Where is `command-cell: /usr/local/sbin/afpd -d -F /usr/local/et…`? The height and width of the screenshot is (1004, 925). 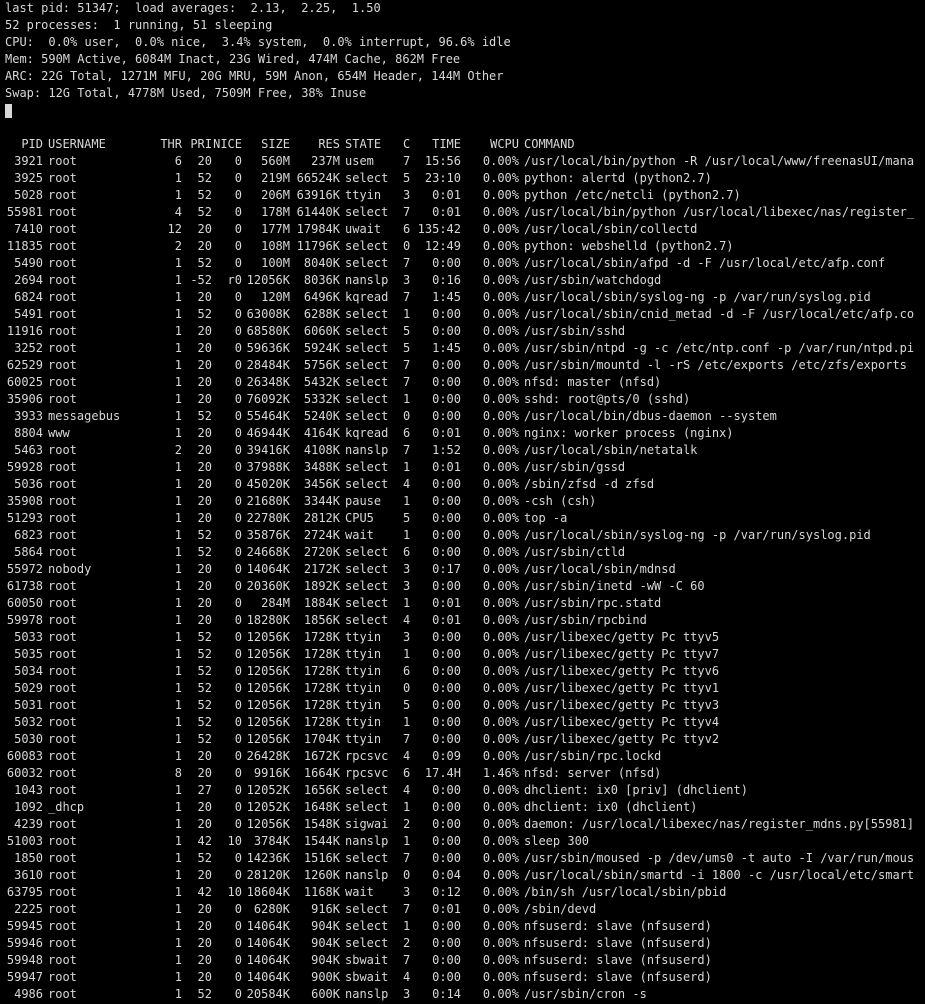
command-cell: /usr/local/sbin/afpd -d -F /usr/local/et… is located at coordinates (705, 263).